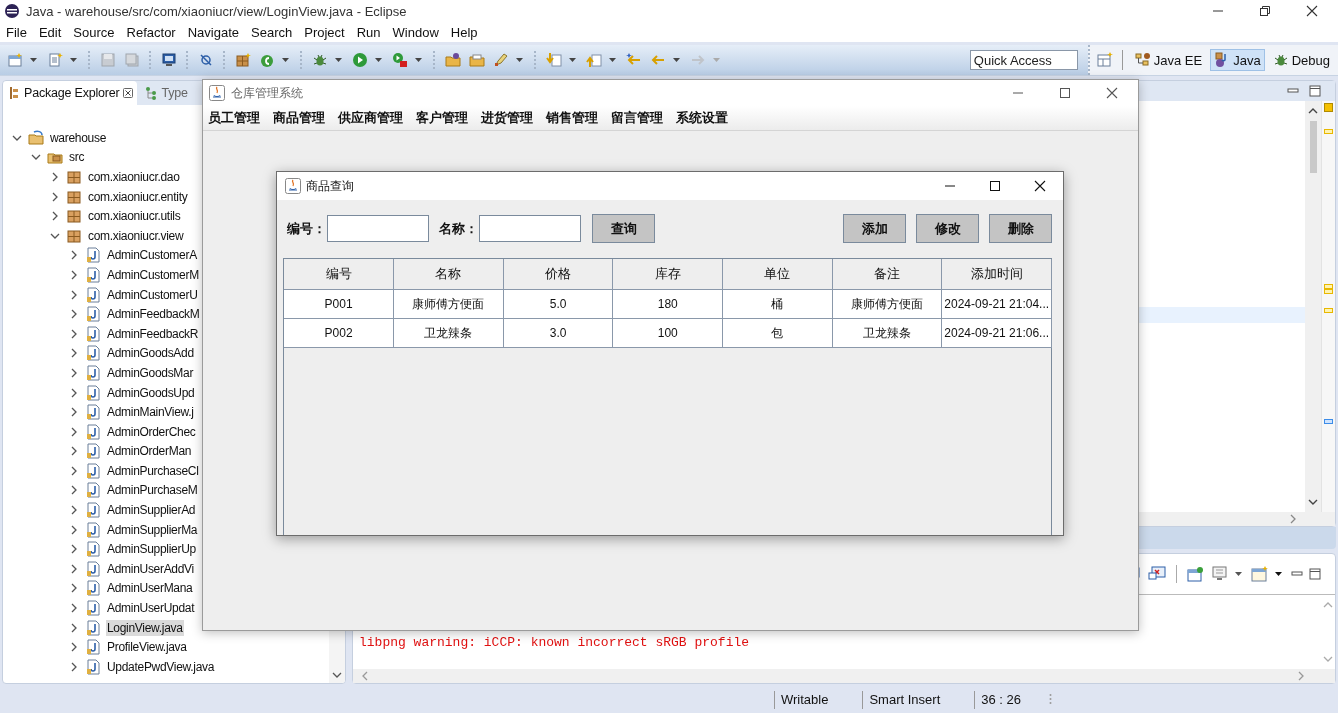 Image resolution: width=1338 pixels, height=713 pixels. I want to click on run-stop-icon, so click(400, 60).